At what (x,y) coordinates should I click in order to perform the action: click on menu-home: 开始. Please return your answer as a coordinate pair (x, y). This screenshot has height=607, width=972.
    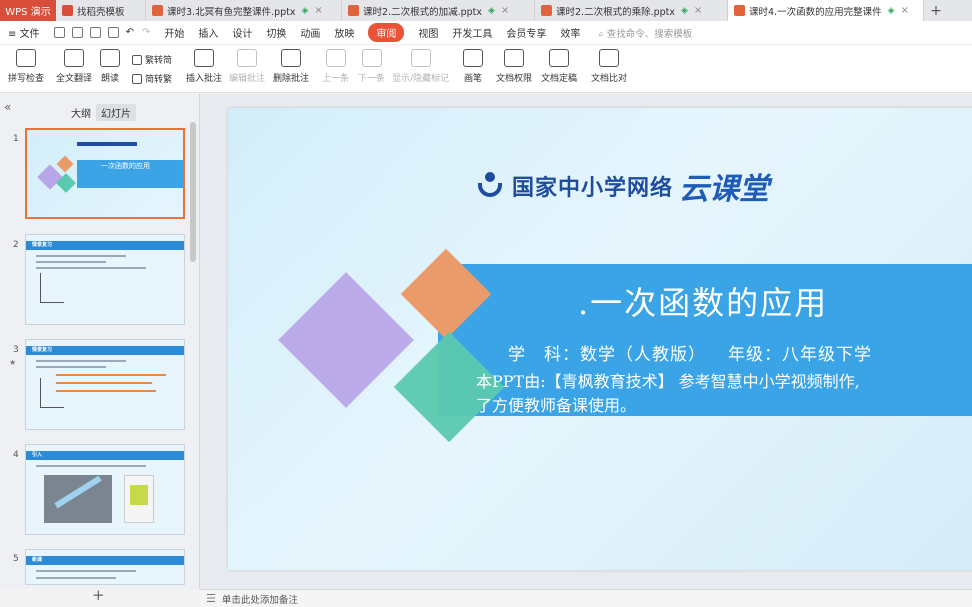
    Looking at the image, I should click on (174, 32).